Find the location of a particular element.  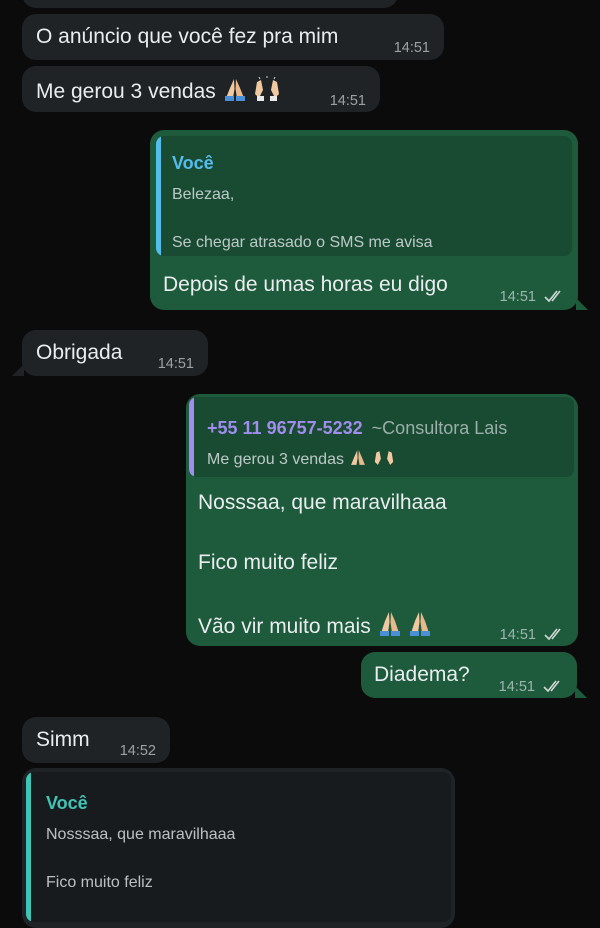

message-bubble-incoming: Obrigada 14:51 is located at coordinates (115, 353).